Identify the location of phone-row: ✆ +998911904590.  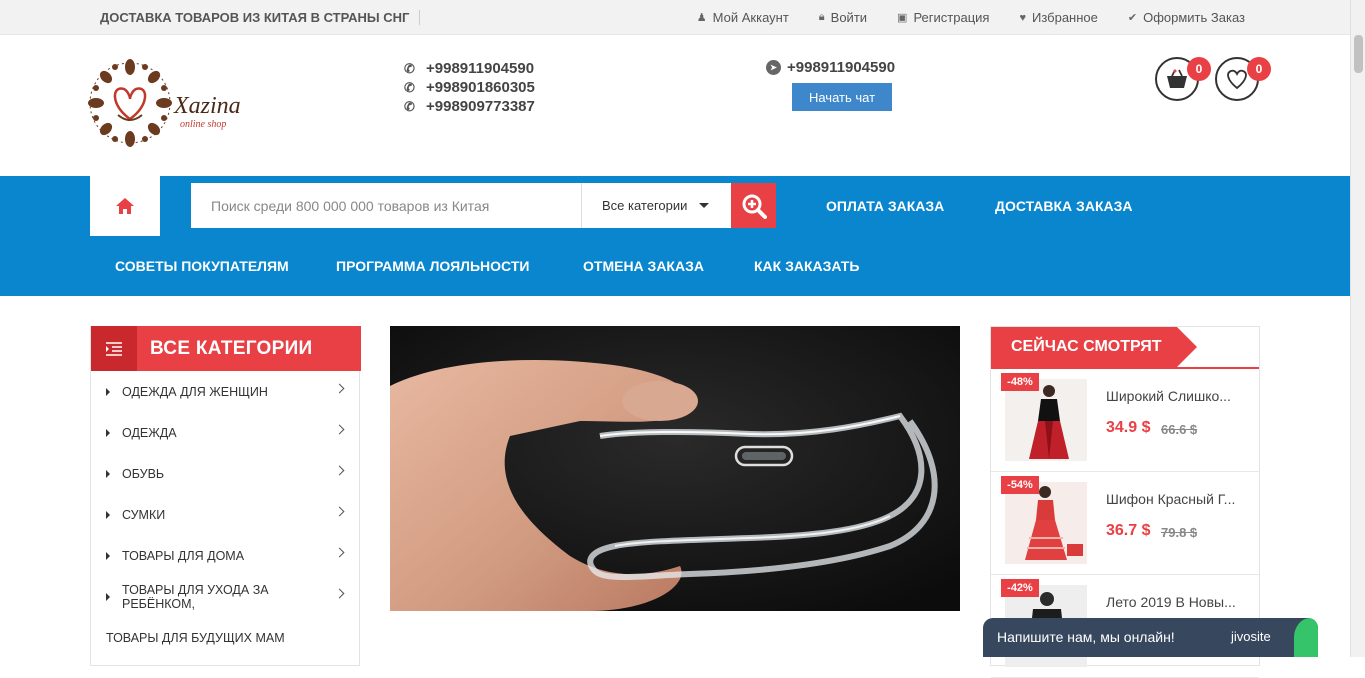
(469, 68).